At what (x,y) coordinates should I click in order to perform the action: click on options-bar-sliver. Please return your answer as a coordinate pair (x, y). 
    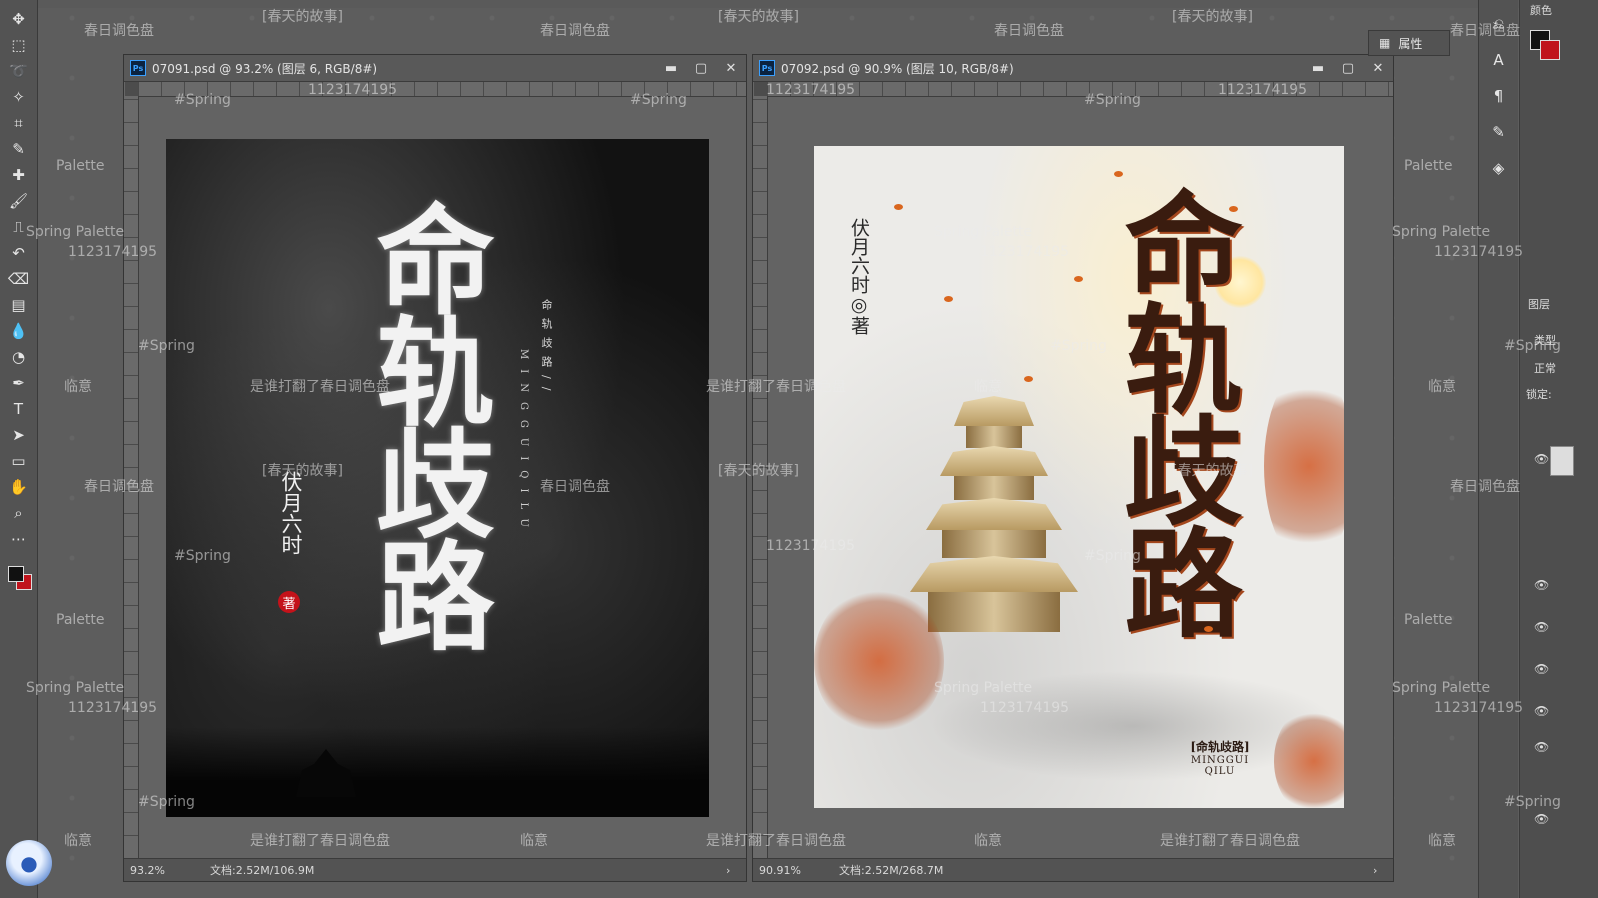
    Looking at the image, I should click on (799, 4).